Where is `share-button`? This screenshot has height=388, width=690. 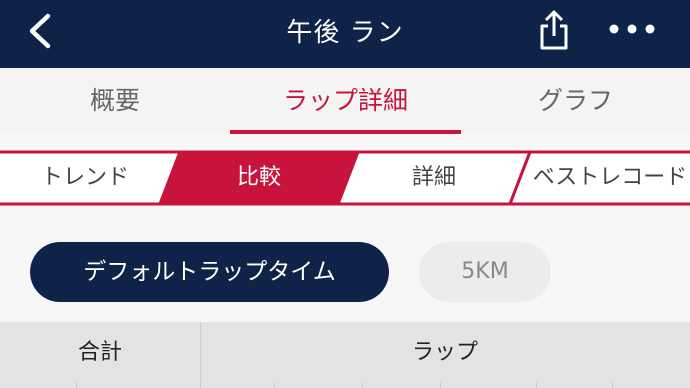 share-button is located at coordinates (554, 30).